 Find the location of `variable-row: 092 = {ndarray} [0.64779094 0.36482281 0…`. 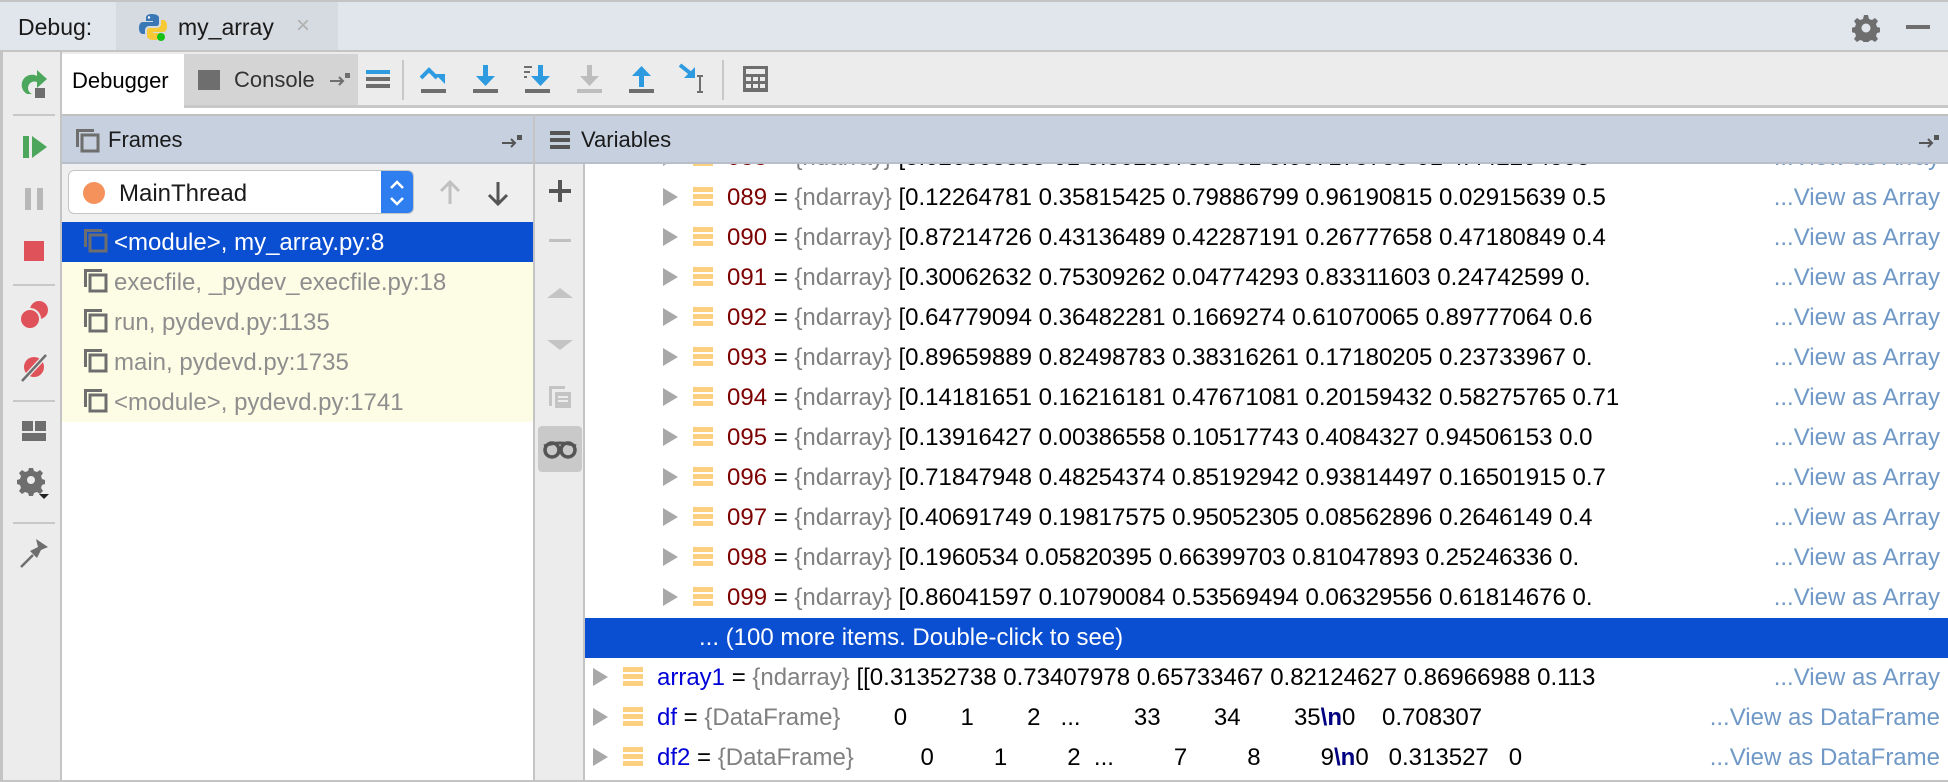

variable-row: 092 = {ndarray} [0.64779094 0.36482281 0… is located at coordinates (1266, 318).